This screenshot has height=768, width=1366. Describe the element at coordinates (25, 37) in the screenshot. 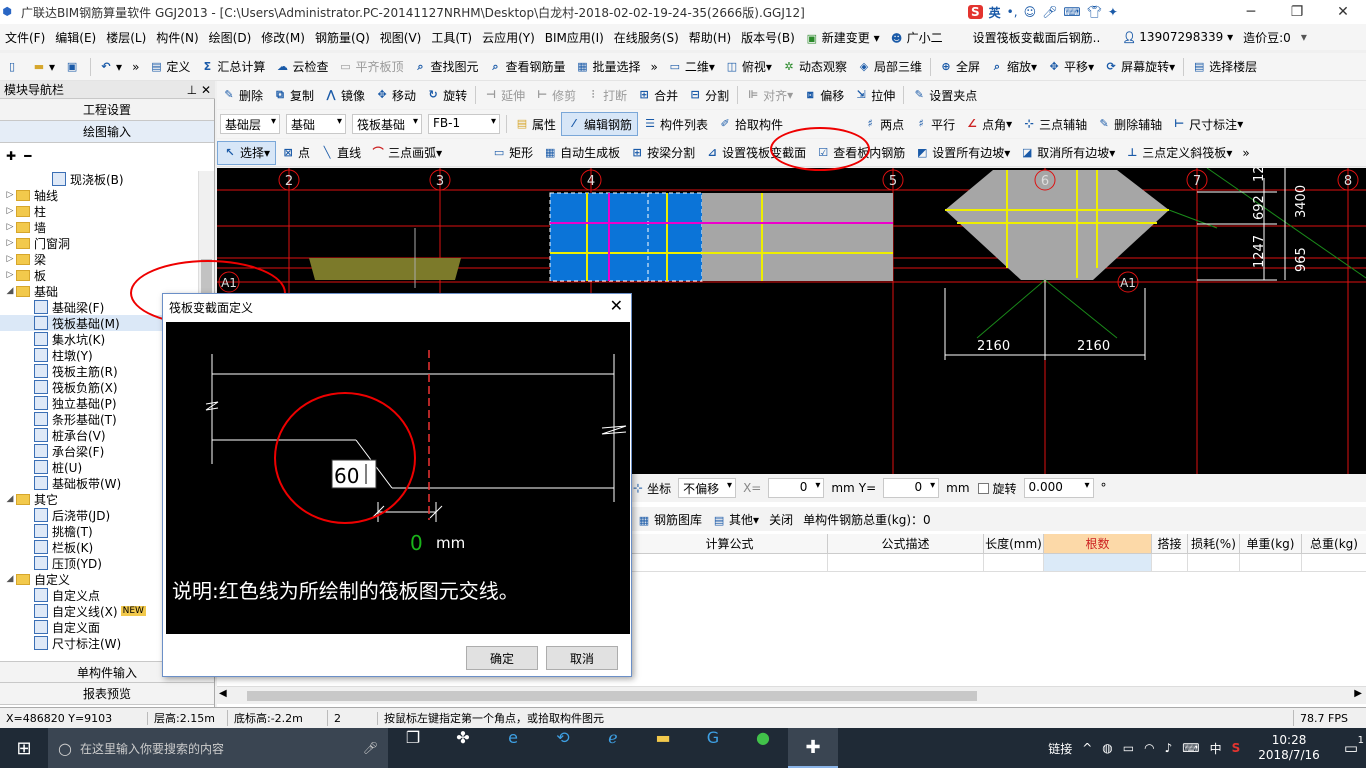

I see `menu-file: 文件(F)` at that location.